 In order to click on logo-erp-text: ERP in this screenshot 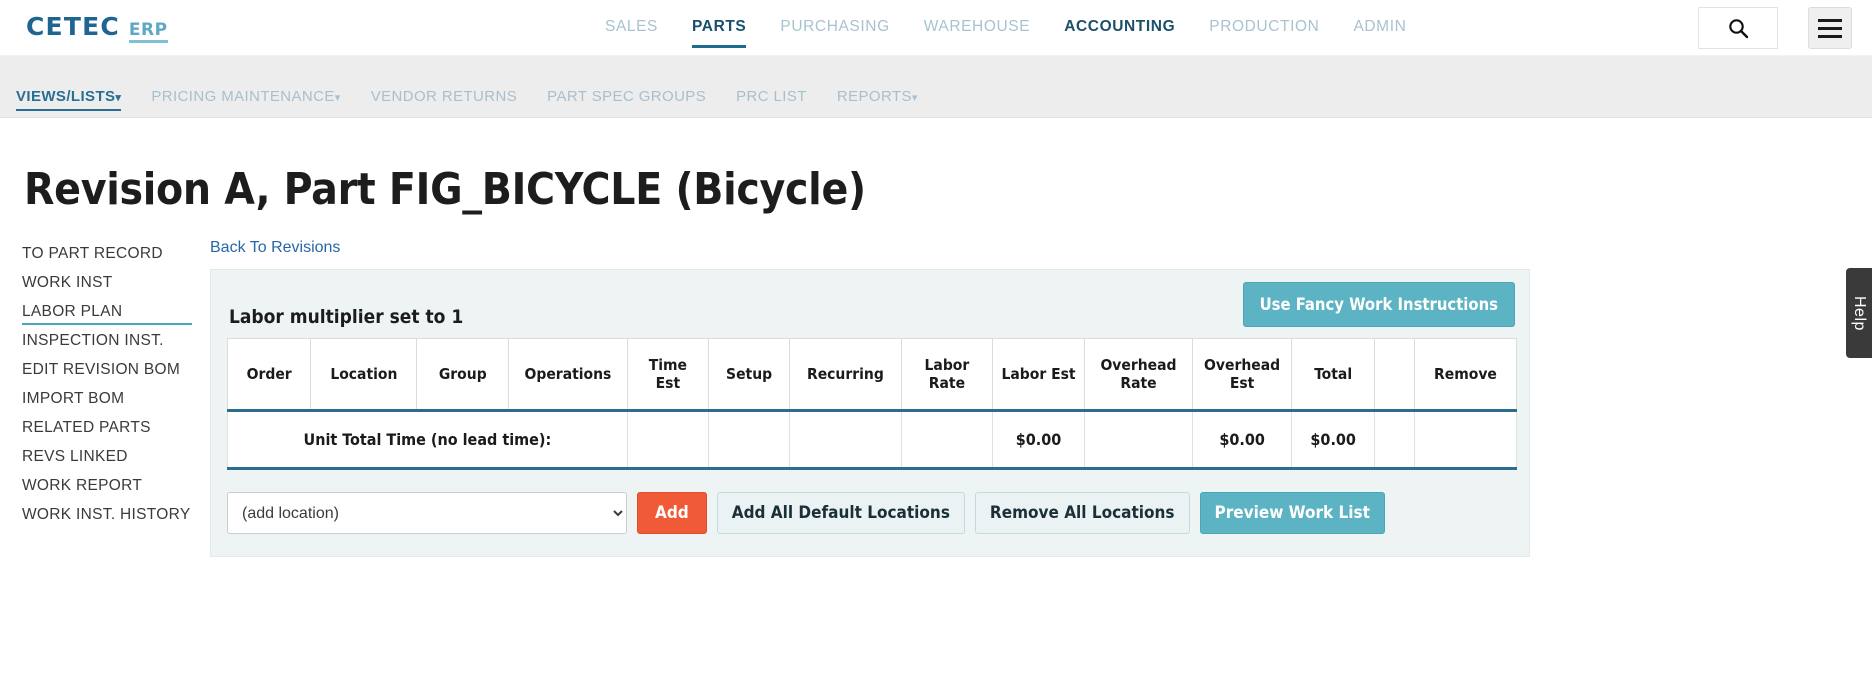, I will do `click(148, 32)`.